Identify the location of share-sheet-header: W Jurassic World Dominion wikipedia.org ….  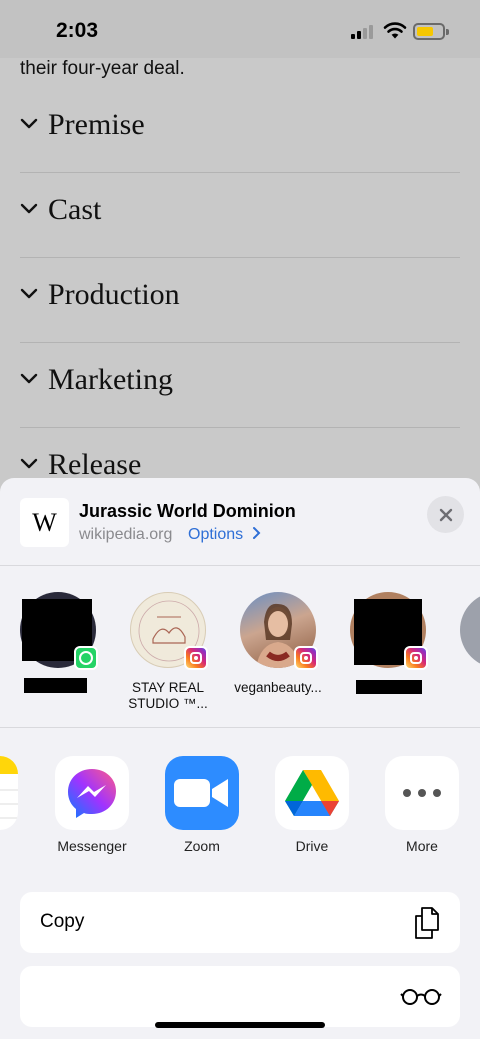
(240, 522).